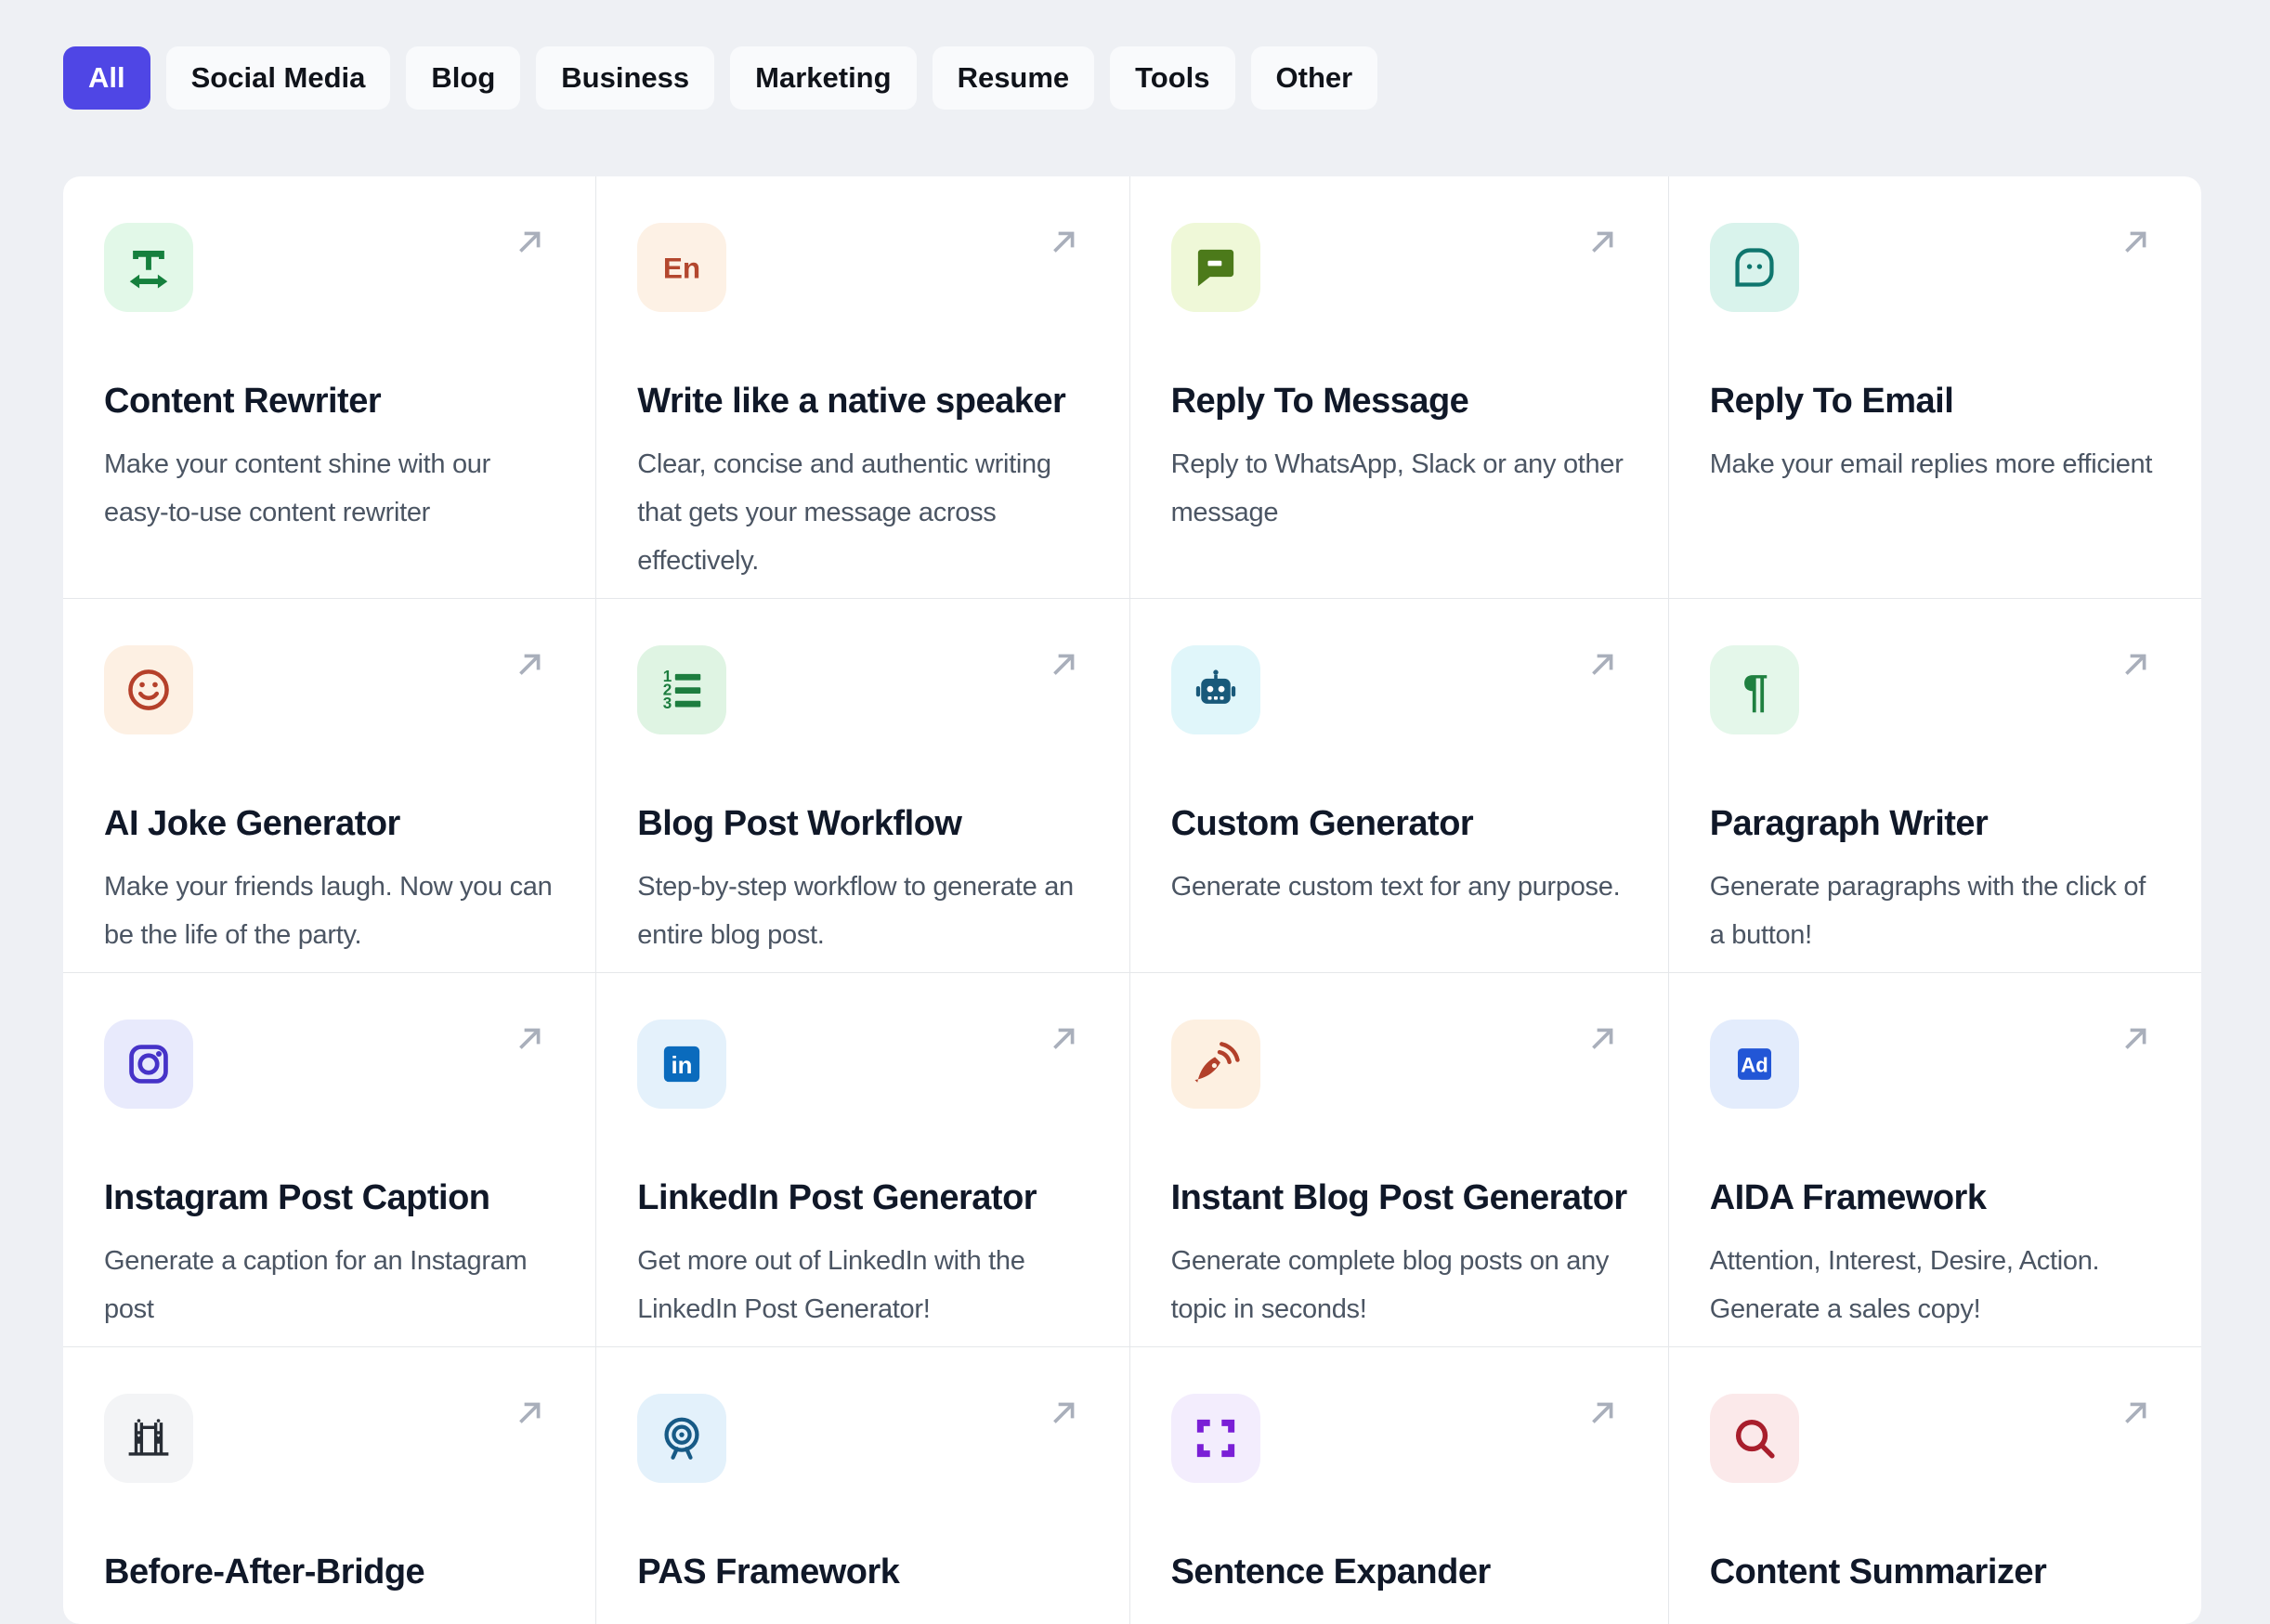  What do you see at coordinates (148, 689) in the screenshot?
I see `smiley-icon` at bounding box center [148, 689].